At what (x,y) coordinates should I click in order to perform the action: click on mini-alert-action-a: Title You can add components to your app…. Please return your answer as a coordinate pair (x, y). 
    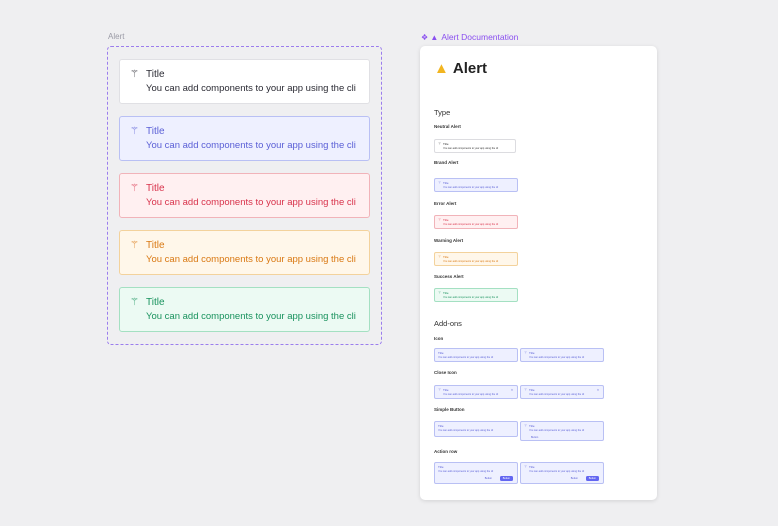
    Looking at the image, I should click on (476, 473).